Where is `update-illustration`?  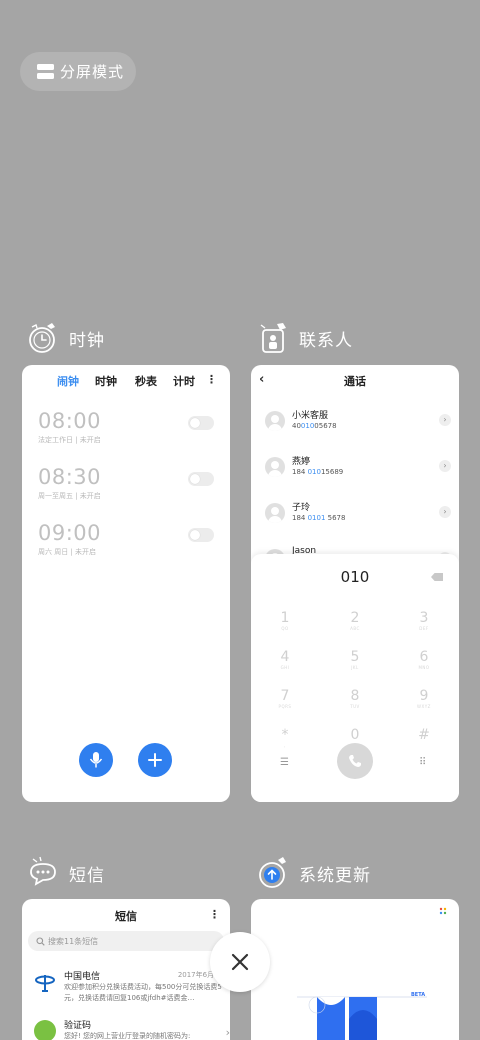 update-illustration is located at coordinates (362, 1018).